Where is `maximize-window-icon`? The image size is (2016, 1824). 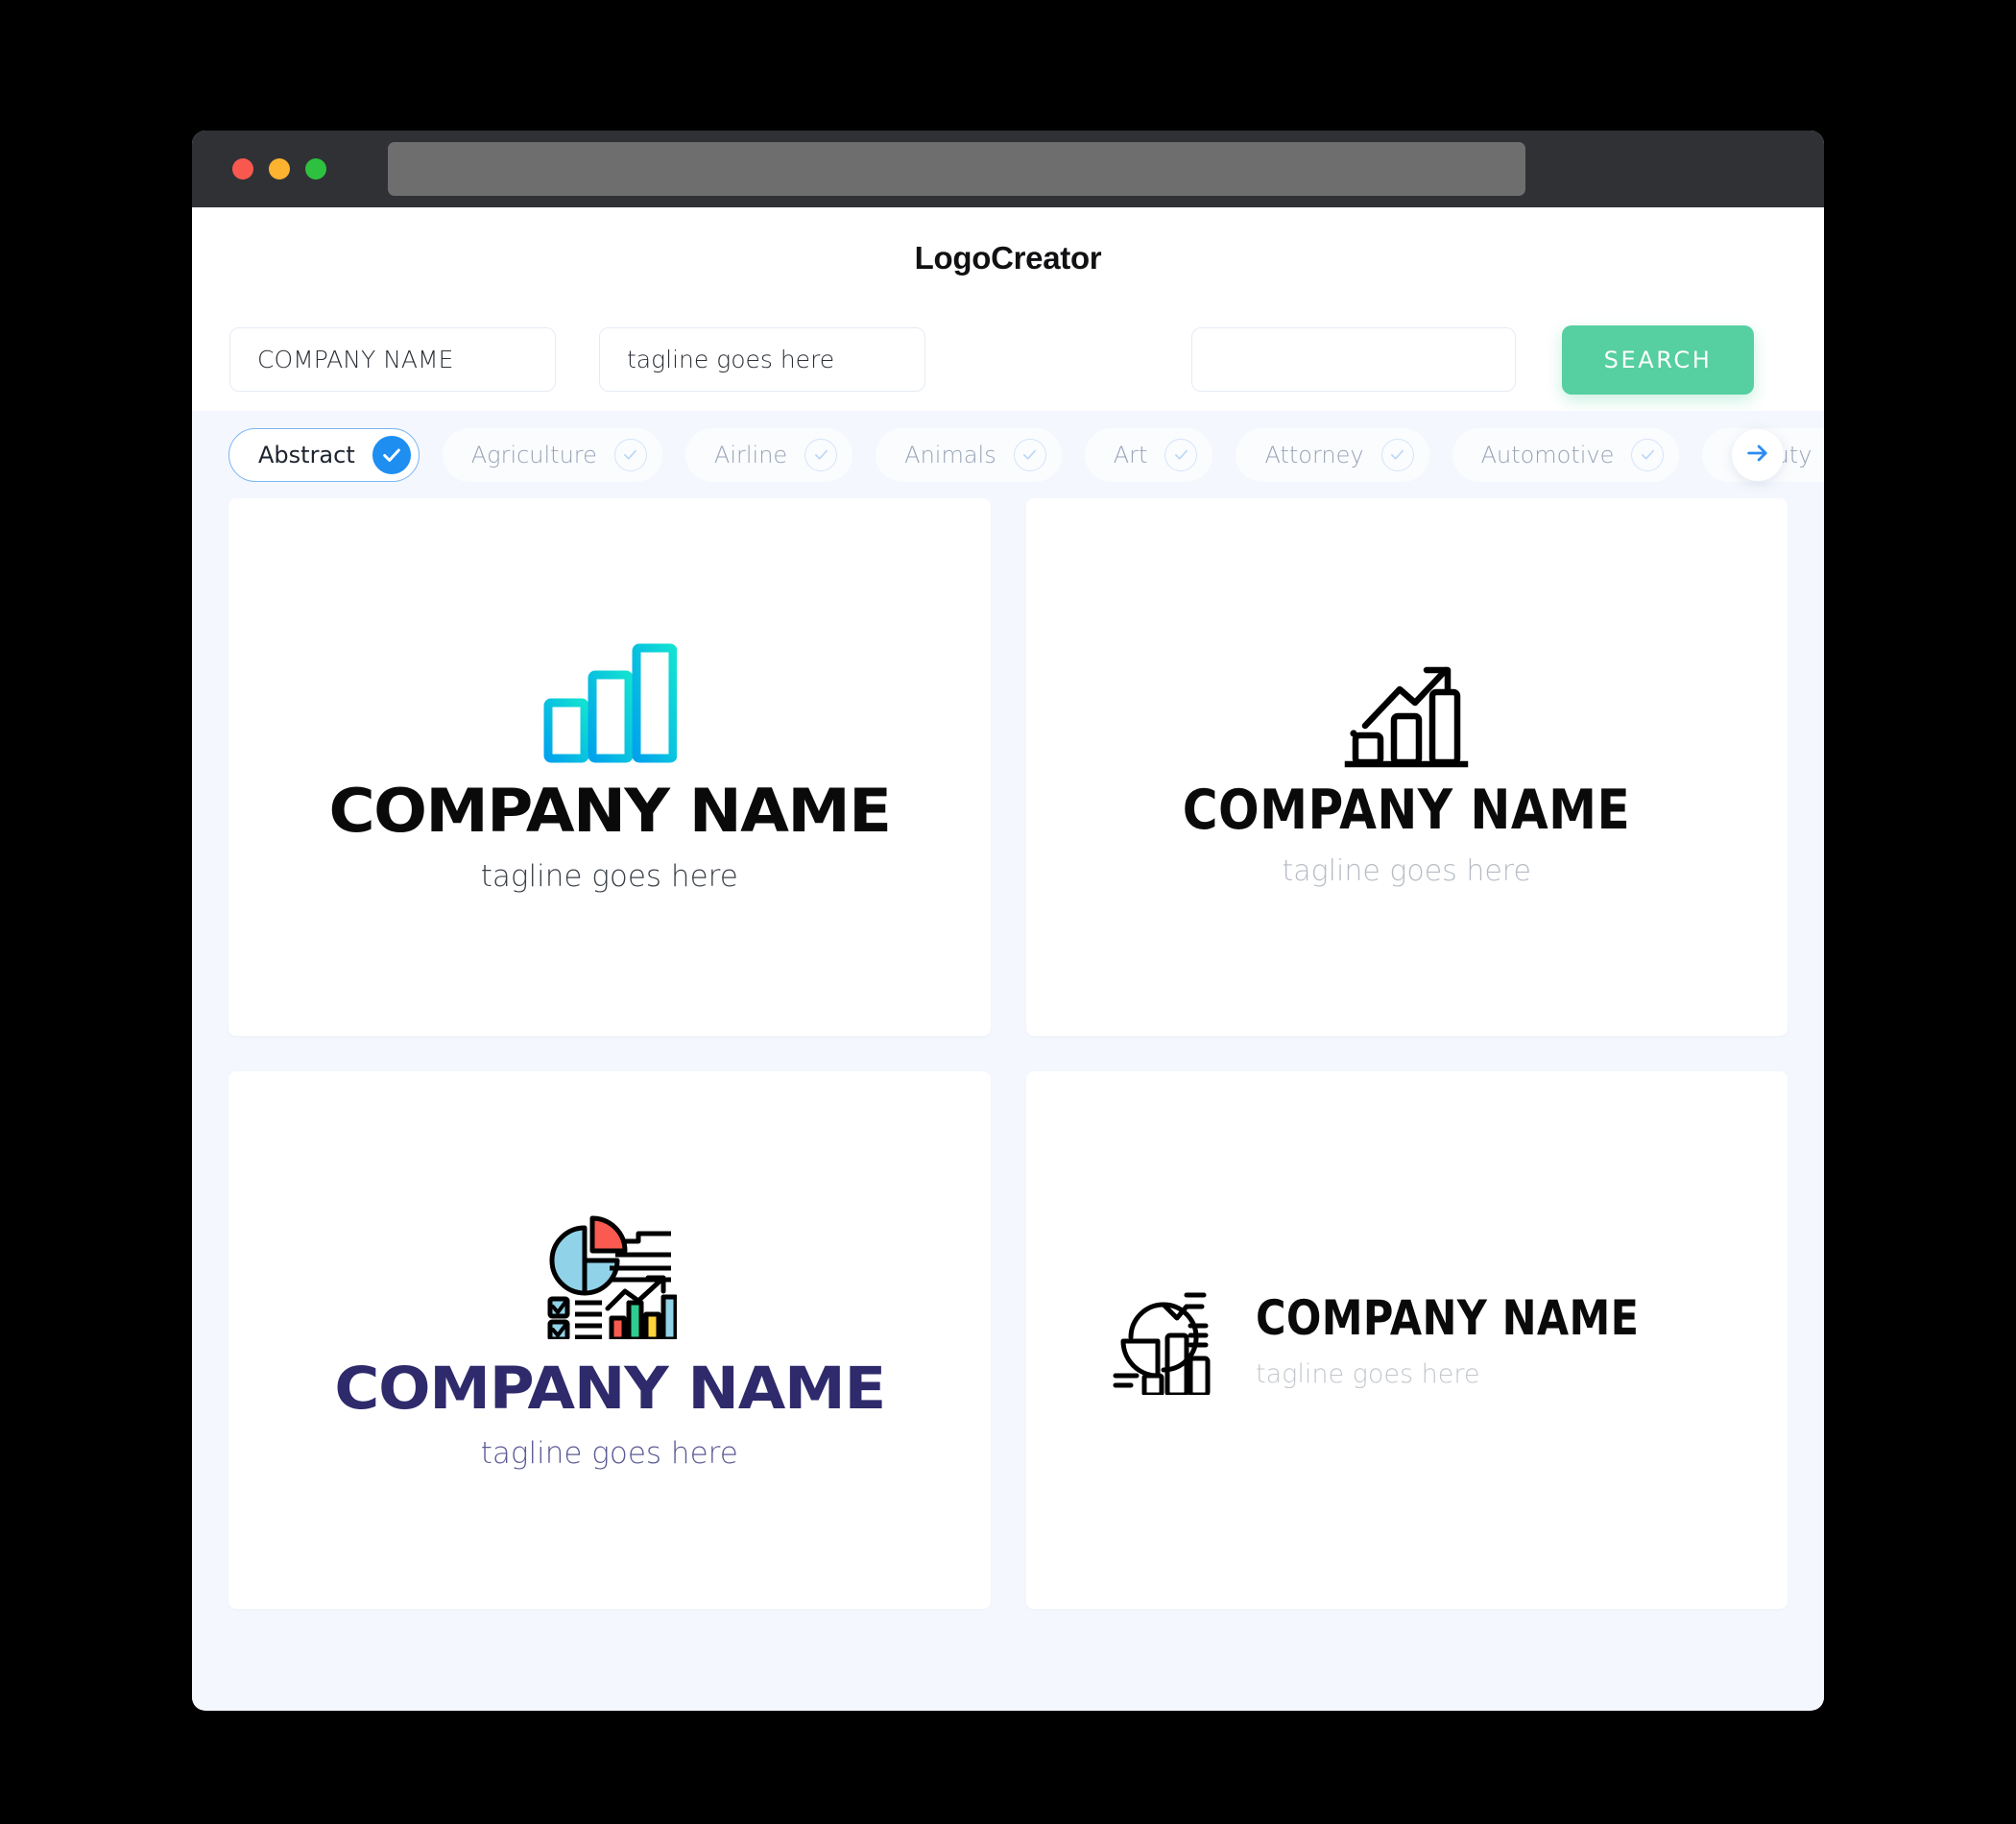 maximize-window-icon is located at coordinates (315, 169).